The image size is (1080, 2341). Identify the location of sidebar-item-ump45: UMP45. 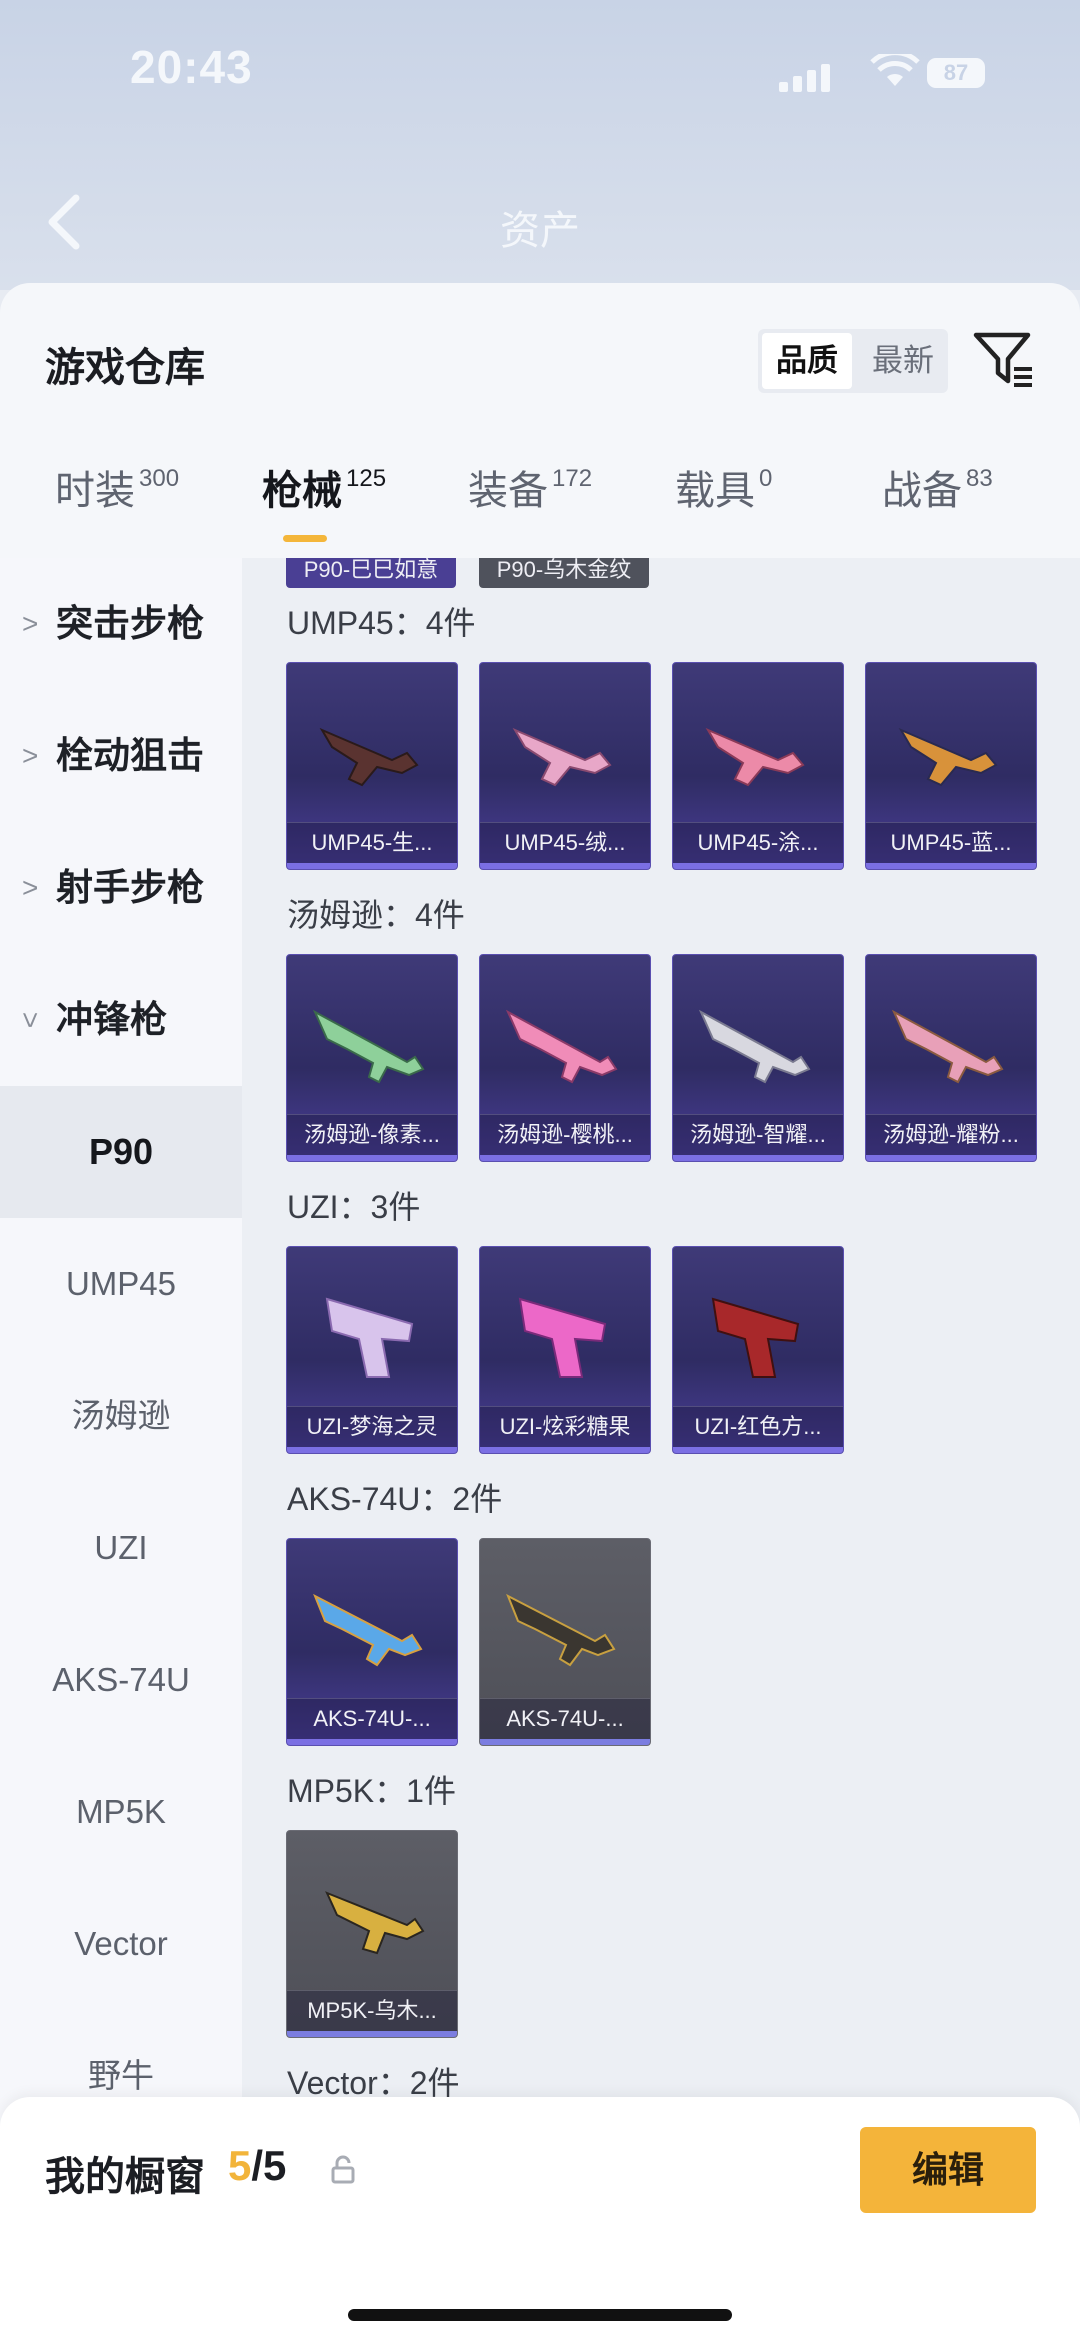
(121, 1284).